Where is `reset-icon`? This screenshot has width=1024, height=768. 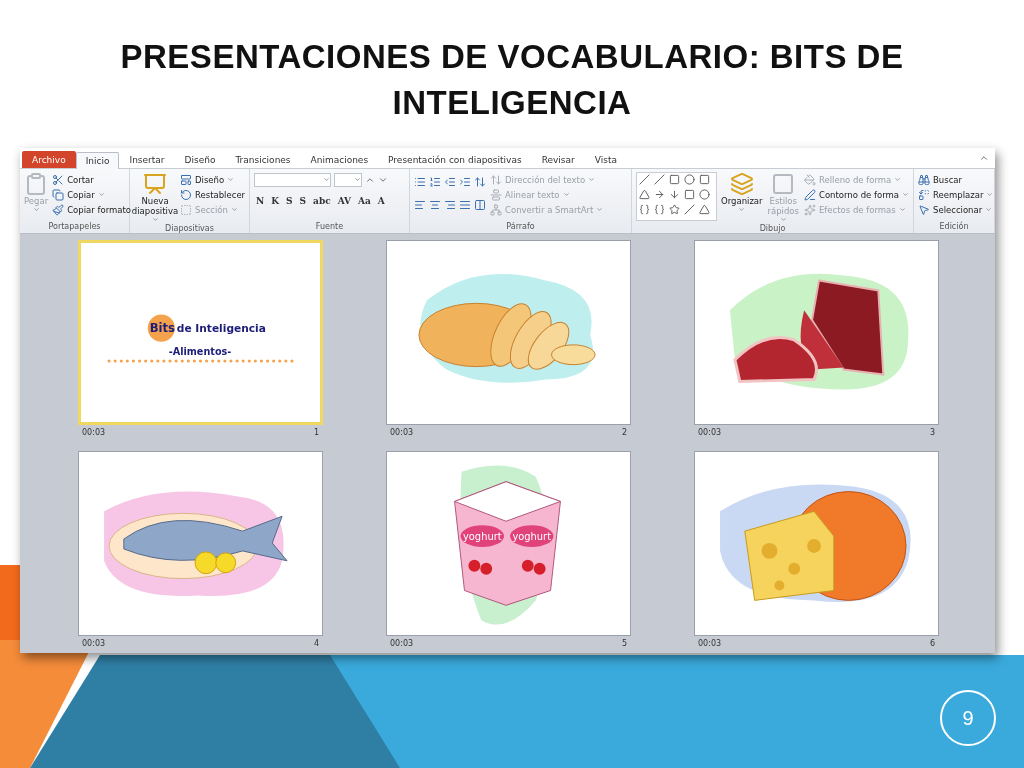 reset-icon is located at coordinates (186, 194).